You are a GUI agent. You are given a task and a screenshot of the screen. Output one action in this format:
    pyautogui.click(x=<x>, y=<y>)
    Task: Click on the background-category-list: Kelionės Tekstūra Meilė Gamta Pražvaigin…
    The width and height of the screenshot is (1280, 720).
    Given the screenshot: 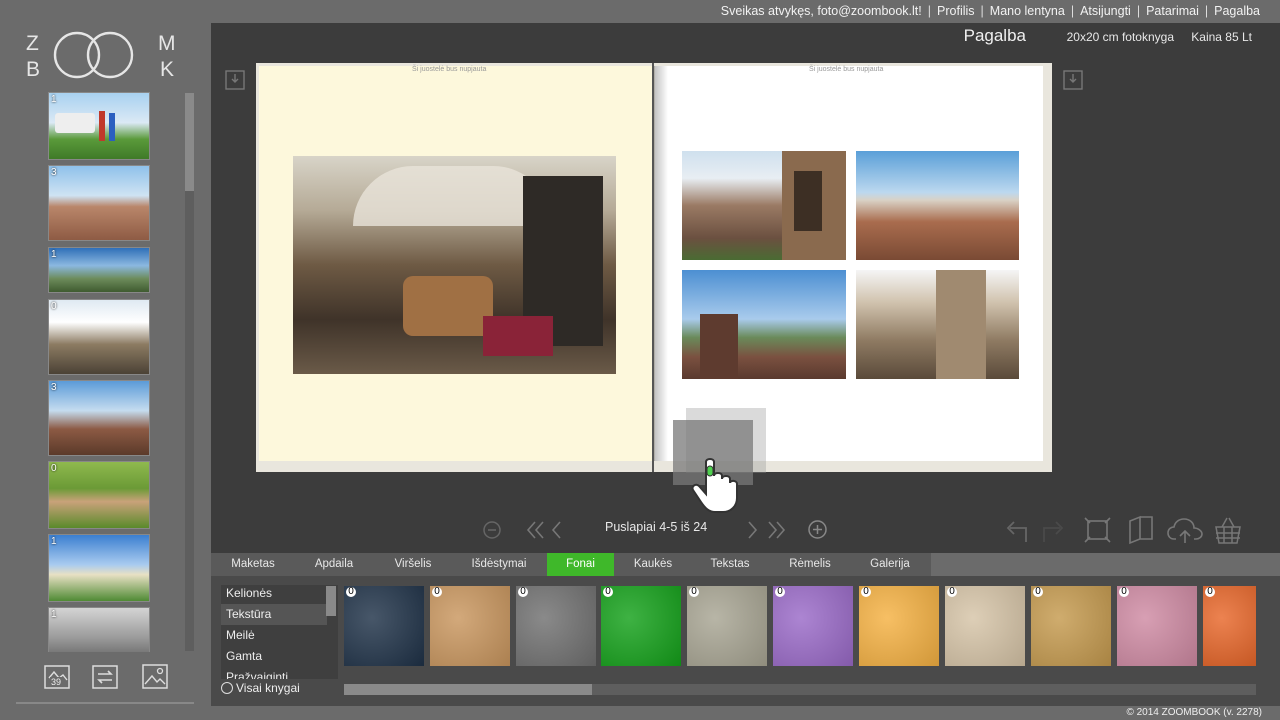 What is the action you would take?
    pyautogui.click(x=279, y=632)
    